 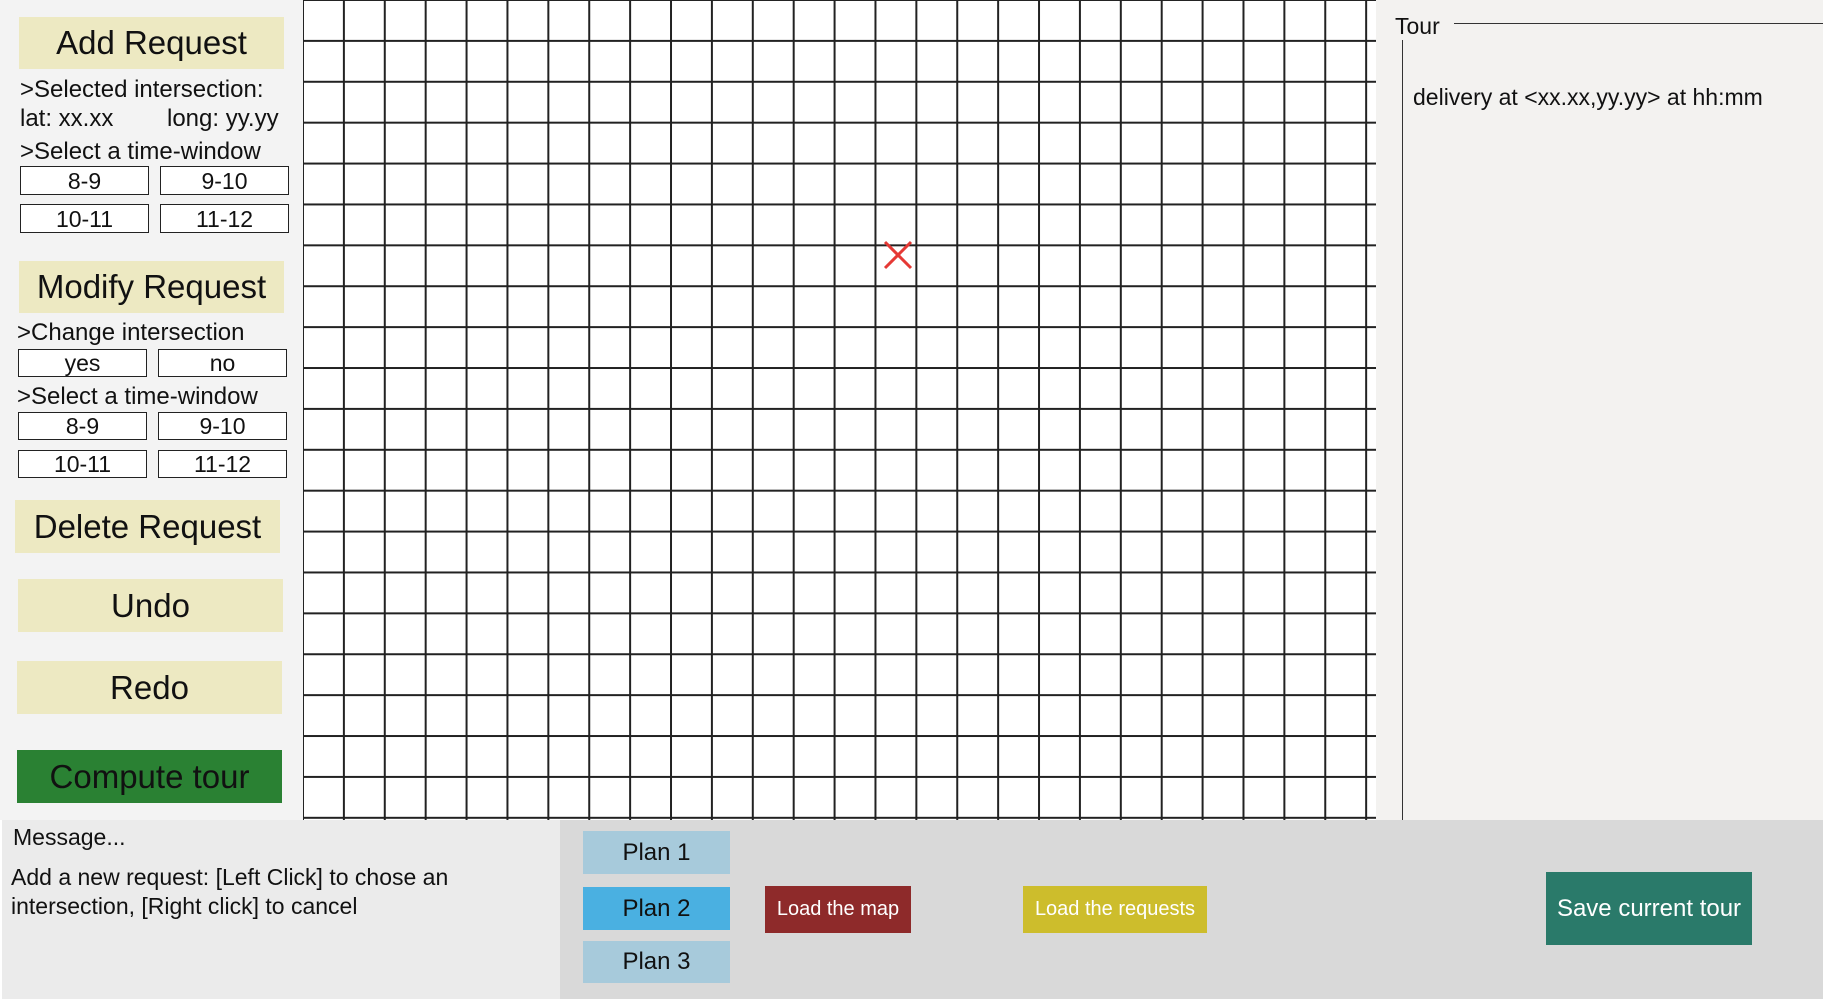 I want to click on delete-request-button: Delete Request, so click(x=147, y=526).